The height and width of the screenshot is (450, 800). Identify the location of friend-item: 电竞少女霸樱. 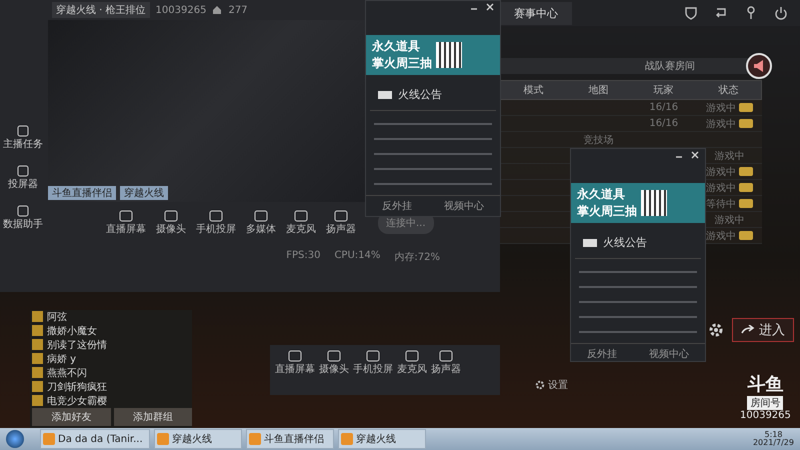
(112, 400).